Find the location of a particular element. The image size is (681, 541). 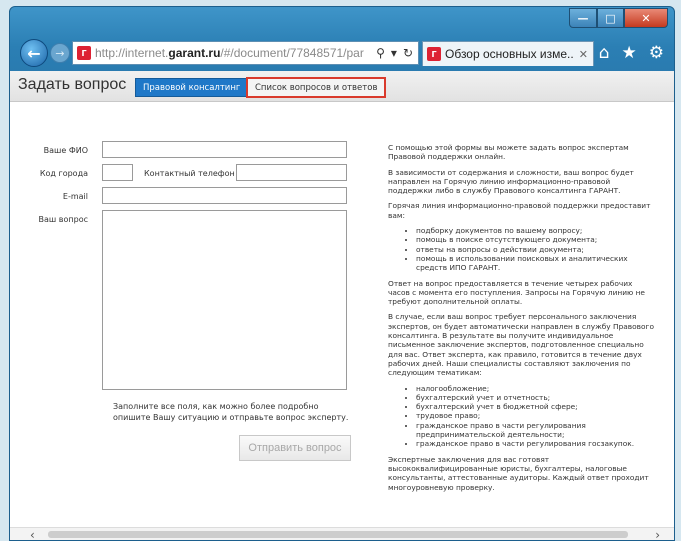

site-favicon-icon: Г is located at coordinates (84, 53).